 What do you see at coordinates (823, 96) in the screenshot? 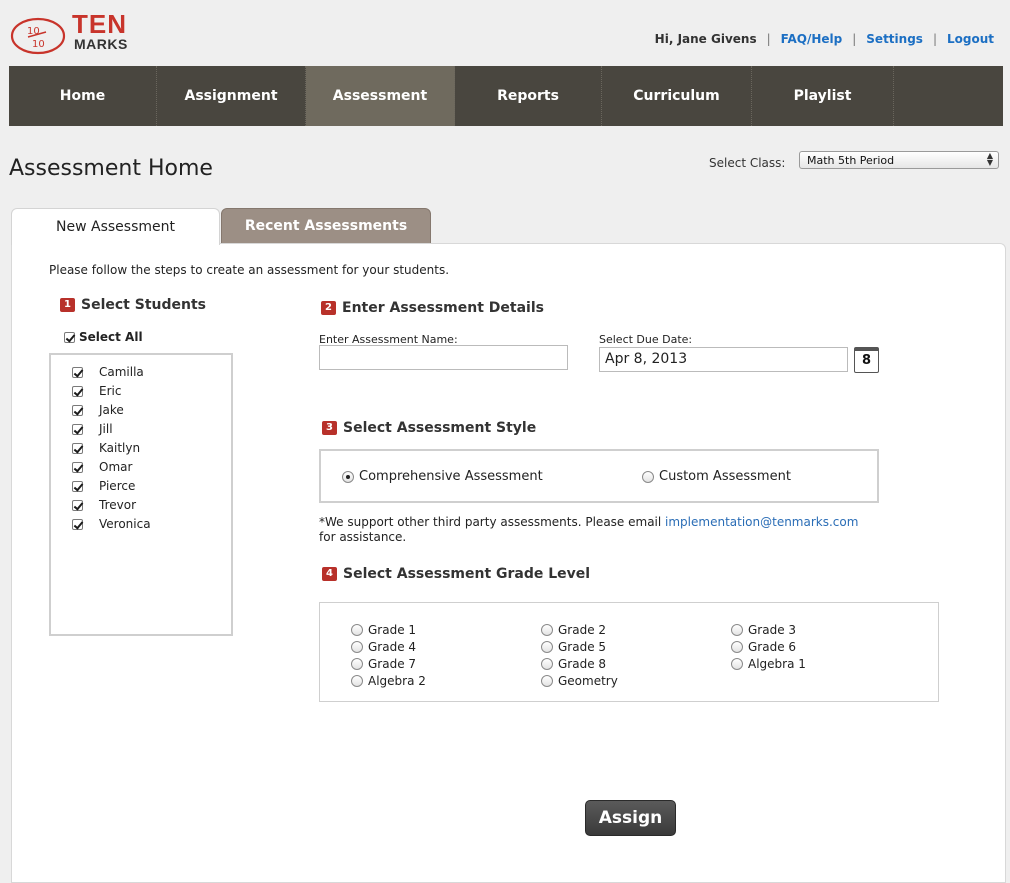
I see `nav-playlist: Playlist` at bounding box center [823, 96].